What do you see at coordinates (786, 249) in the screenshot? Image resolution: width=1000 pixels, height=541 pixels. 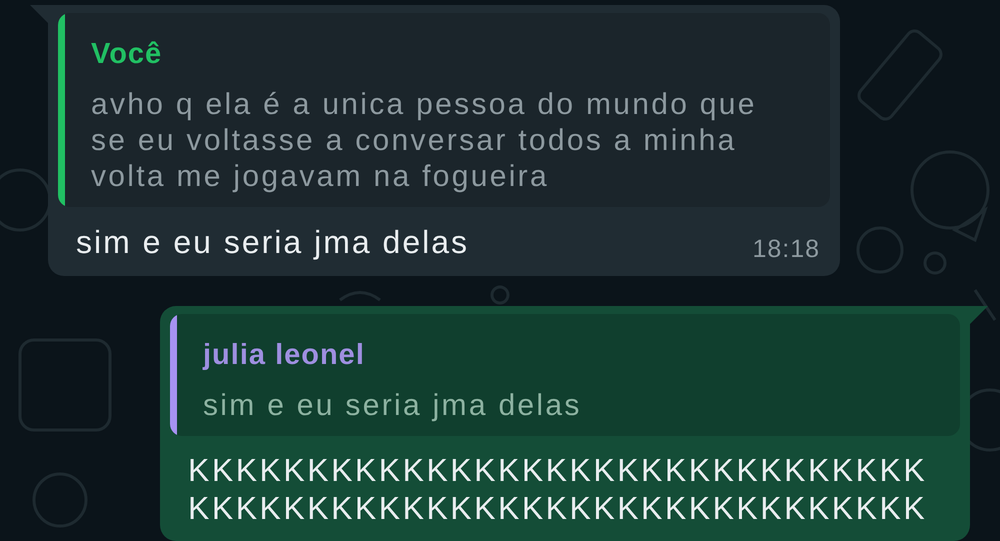 I see `message-time: 18:18` at bounding box center [786, 249].